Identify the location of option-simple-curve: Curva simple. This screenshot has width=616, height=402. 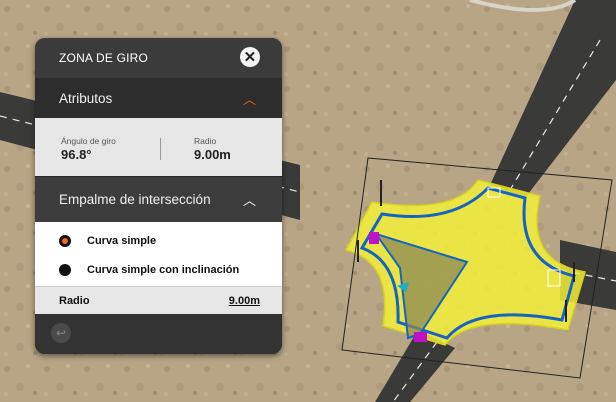
(158, 240).